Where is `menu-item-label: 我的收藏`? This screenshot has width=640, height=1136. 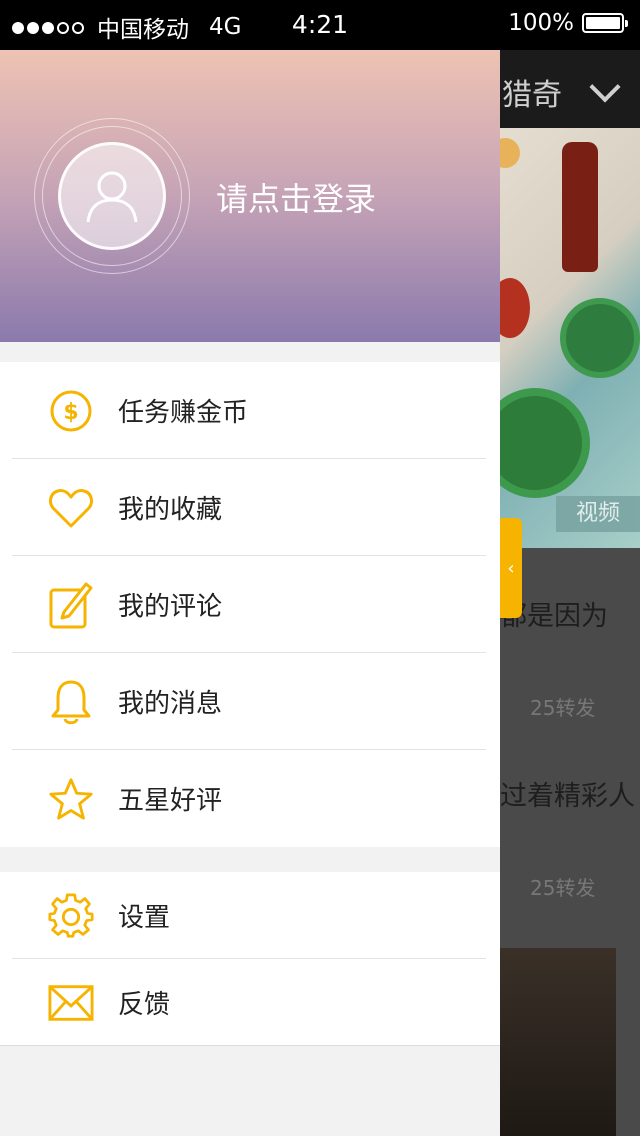
menu-item-label: 我的收藏 is located at coordinates (170, 510).